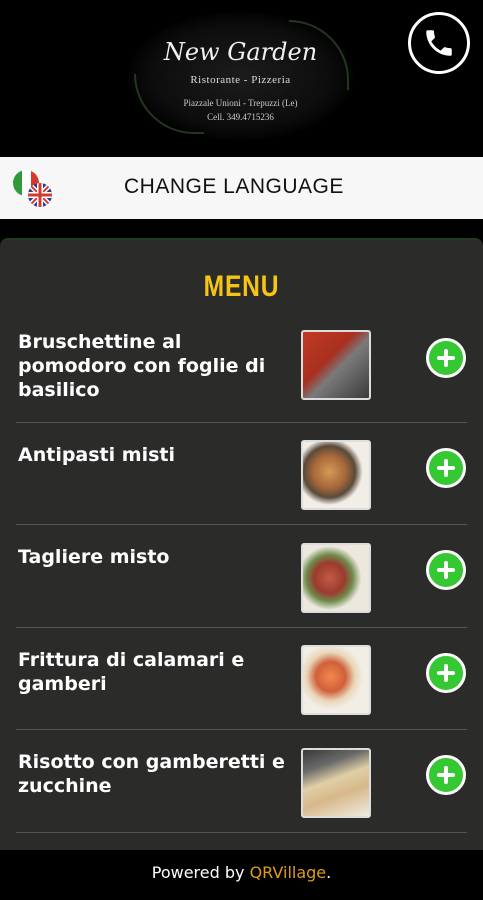 The width and height of the screenshot is (483, 900). What do you see at coordinates (329, 872) in the screenshot?
I see `footer-suffix: .` at bounding box center [329, 872].